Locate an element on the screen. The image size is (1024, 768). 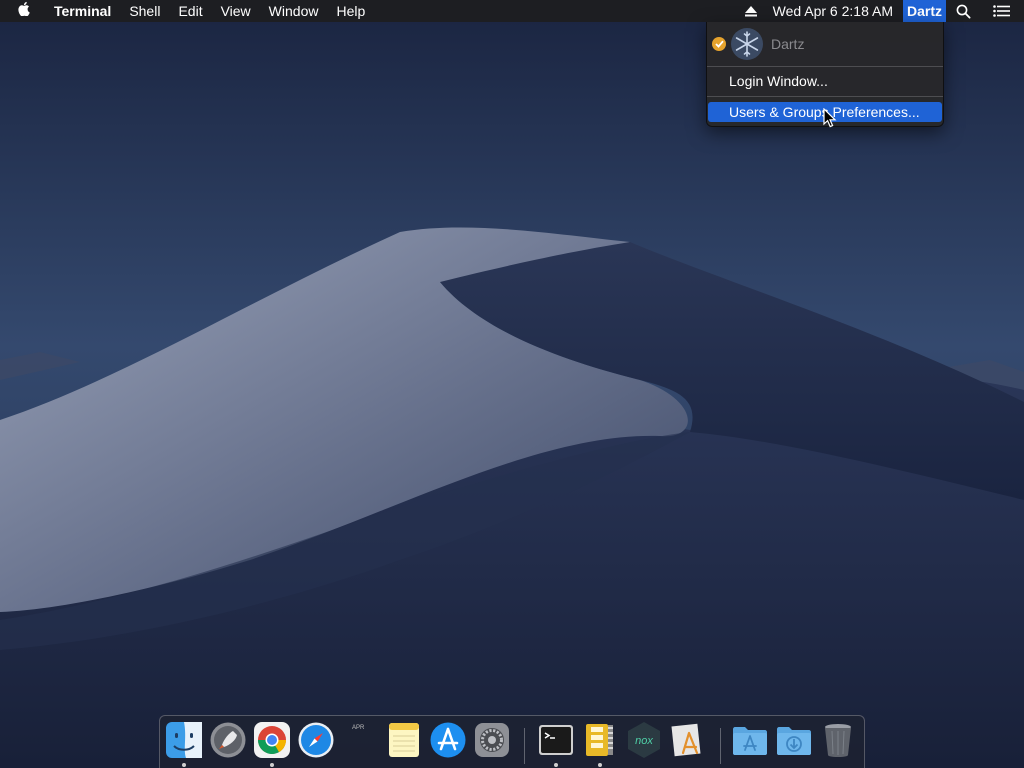
notification-center-icon is located at coordinates (1002, 11).